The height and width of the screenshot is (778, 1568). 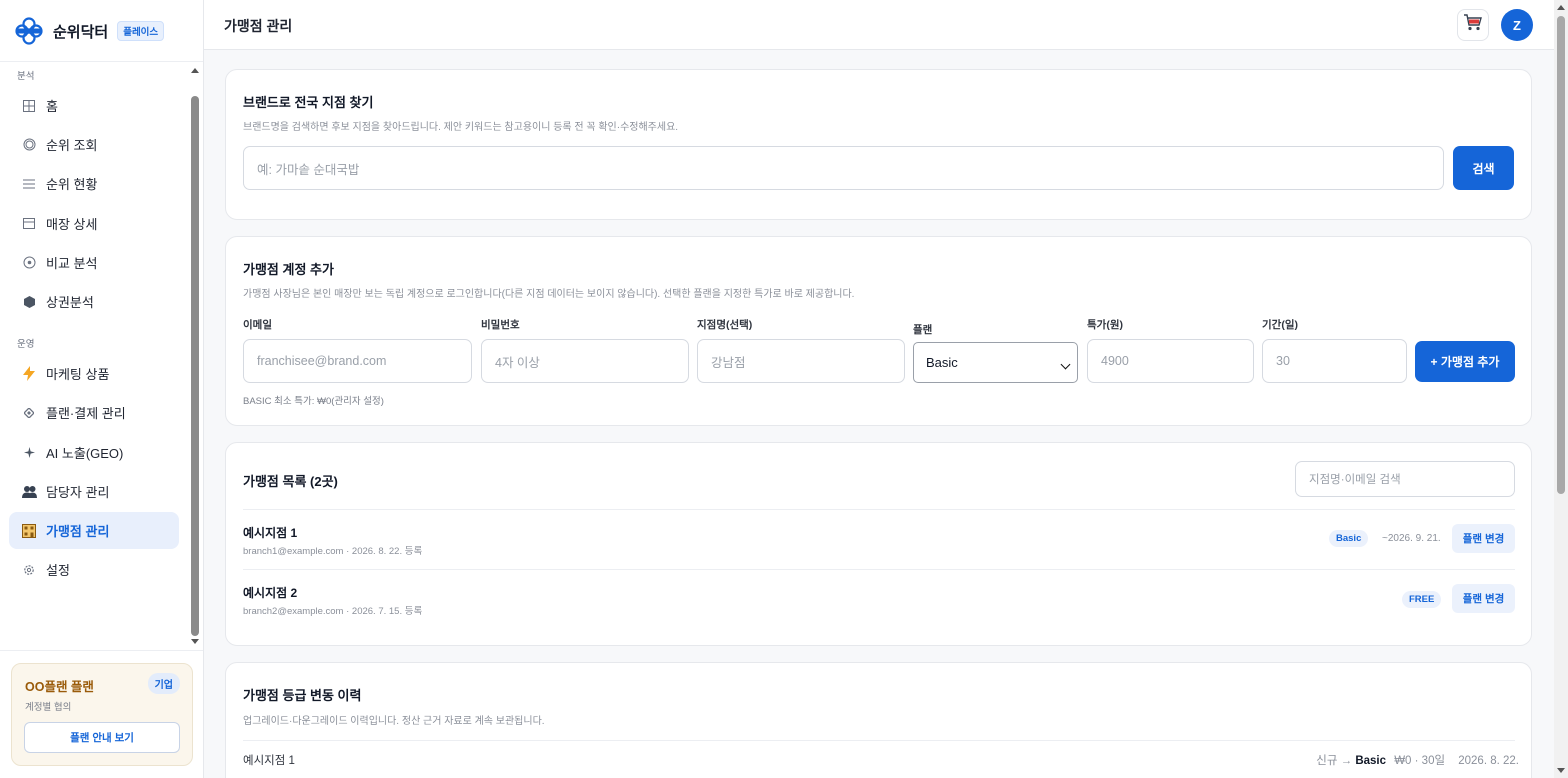 I want to click on avatar: Z, so click(x=1517, y=25).